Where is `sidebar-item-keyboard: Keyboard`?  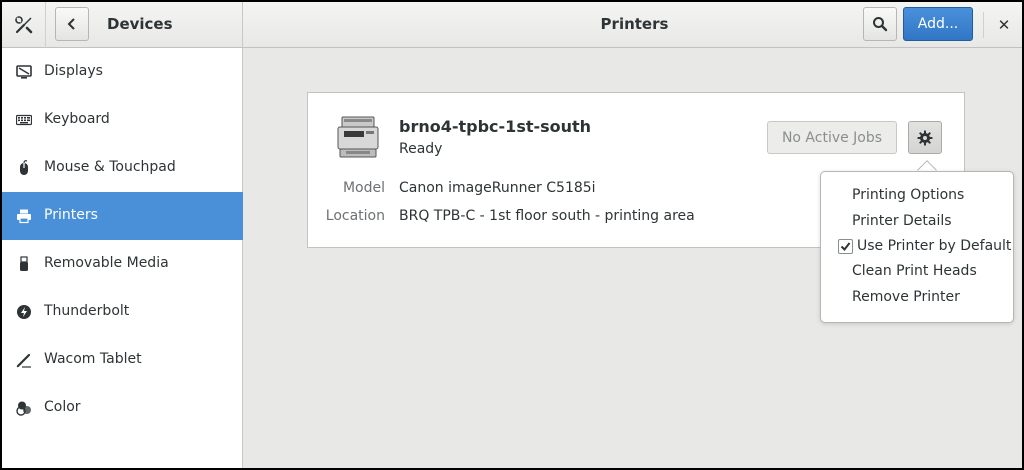 sidebar-item-keyboard: Keyboard is located at coordinates (122, 120).